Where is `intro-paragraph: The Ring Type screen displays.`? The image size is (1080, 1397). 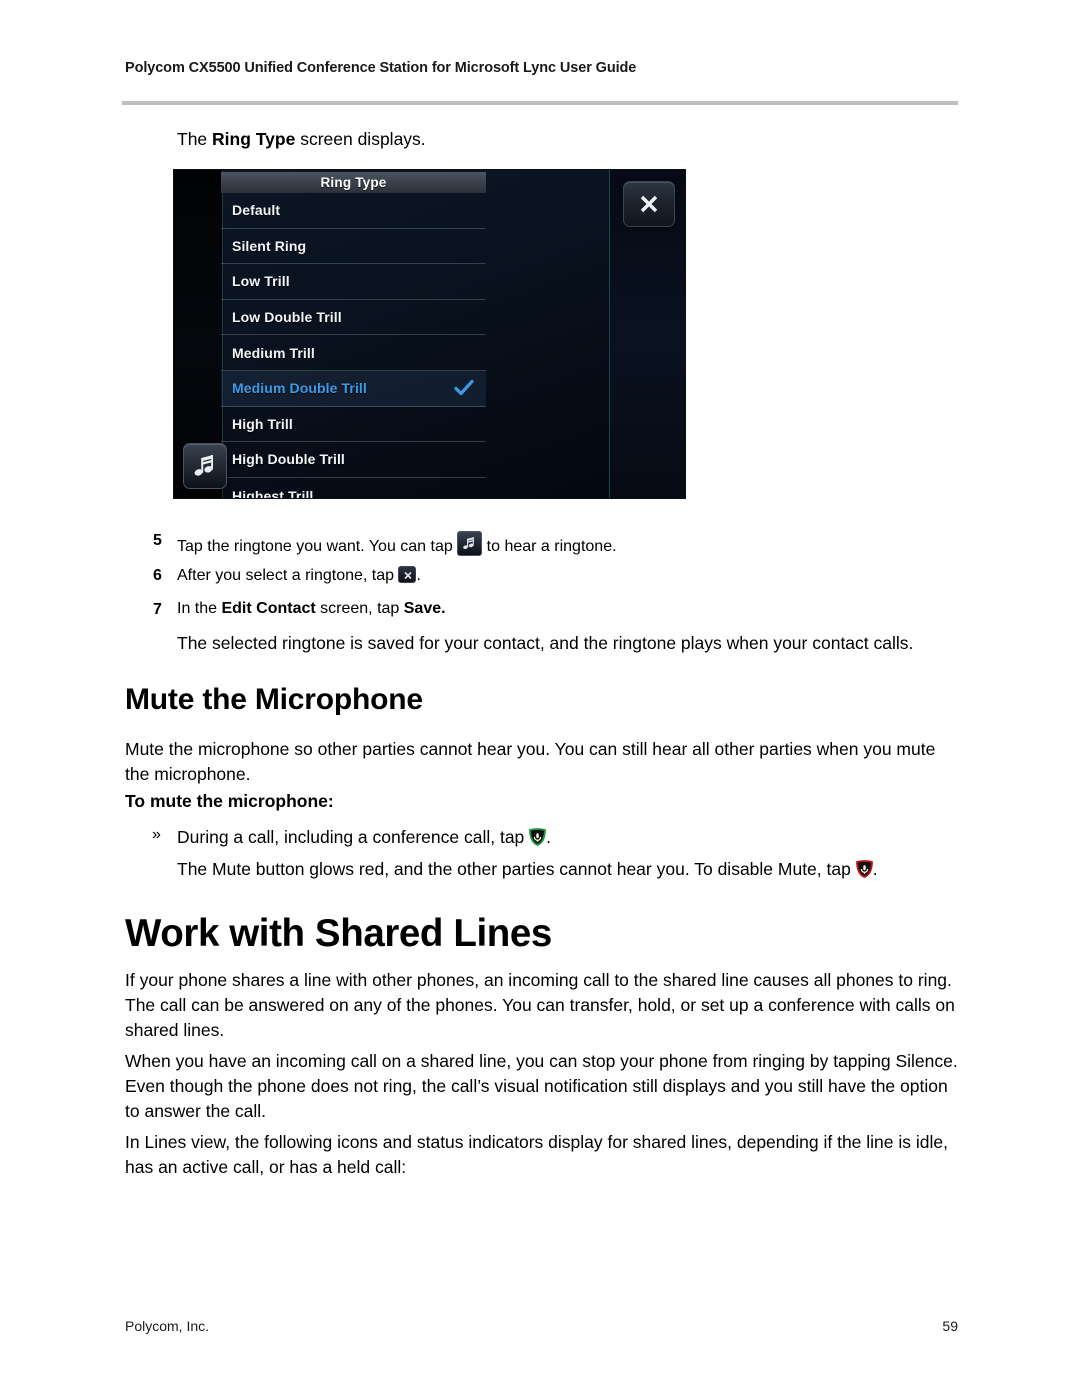
intro-paragraph: The Ring Type screen displays. is located at coordinates (527, 139).